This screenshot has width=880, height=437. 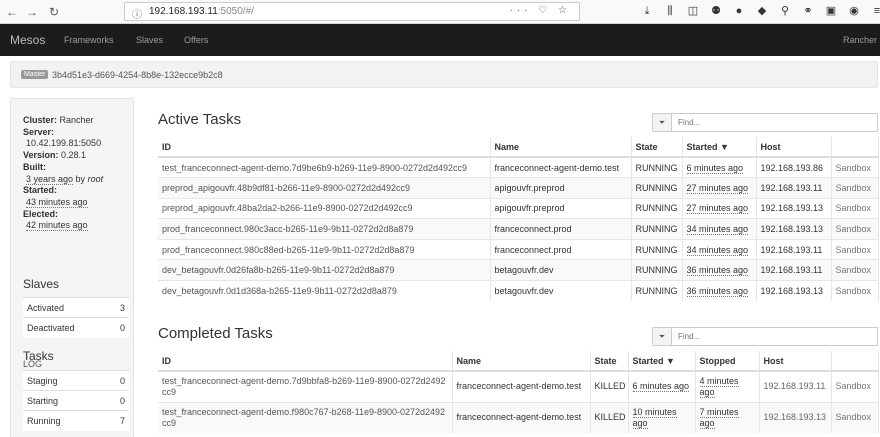 I want to click on extension-icon: ●, so click(x=739, y=11).